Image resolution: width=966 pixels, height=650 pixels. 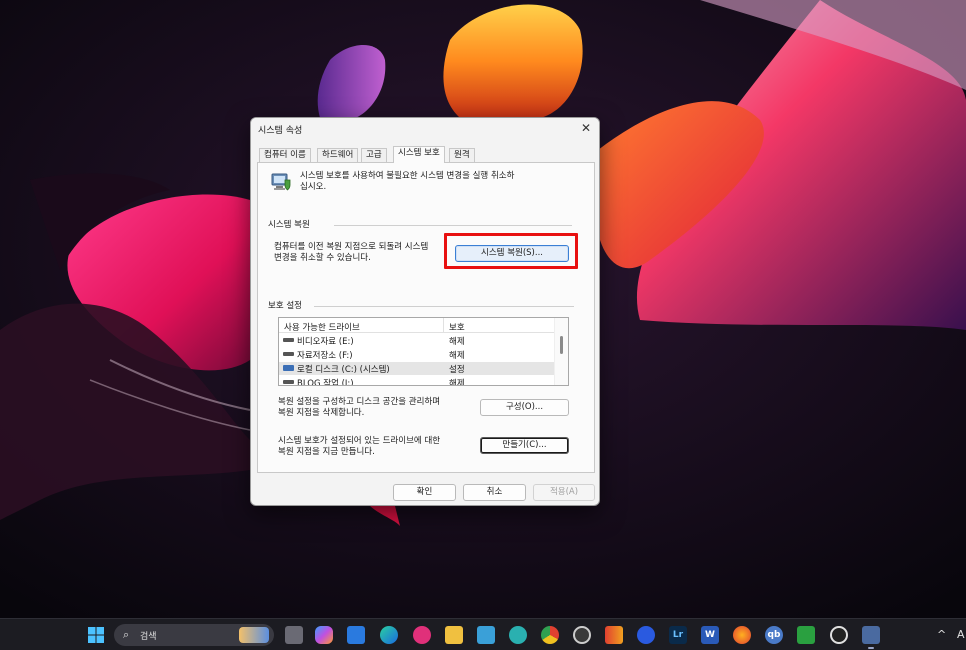 I want to click on drive-row: 자료저장소 (F:) 해제, so click(x=416, y=354).